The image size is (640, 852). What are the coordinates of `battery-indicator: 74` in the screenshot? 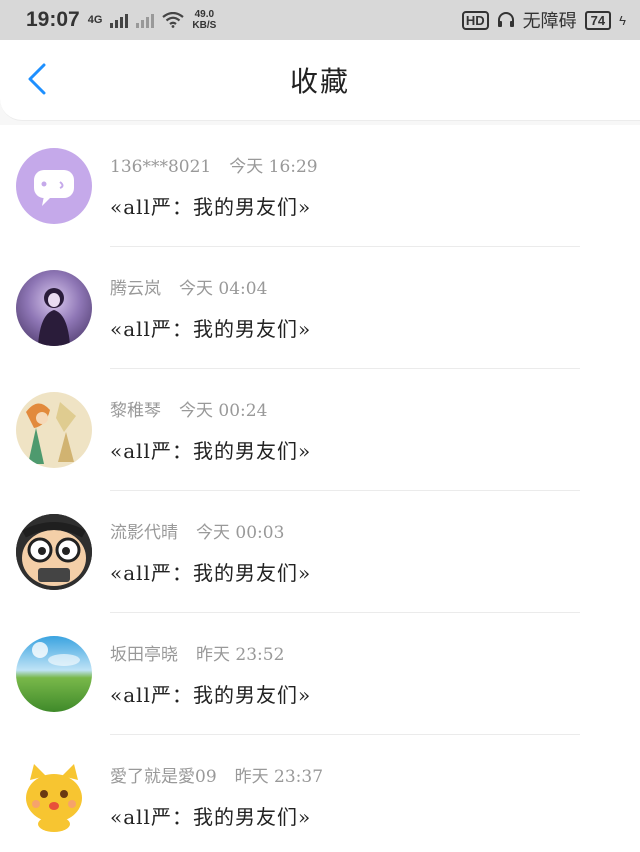 It's located at (598, 20).